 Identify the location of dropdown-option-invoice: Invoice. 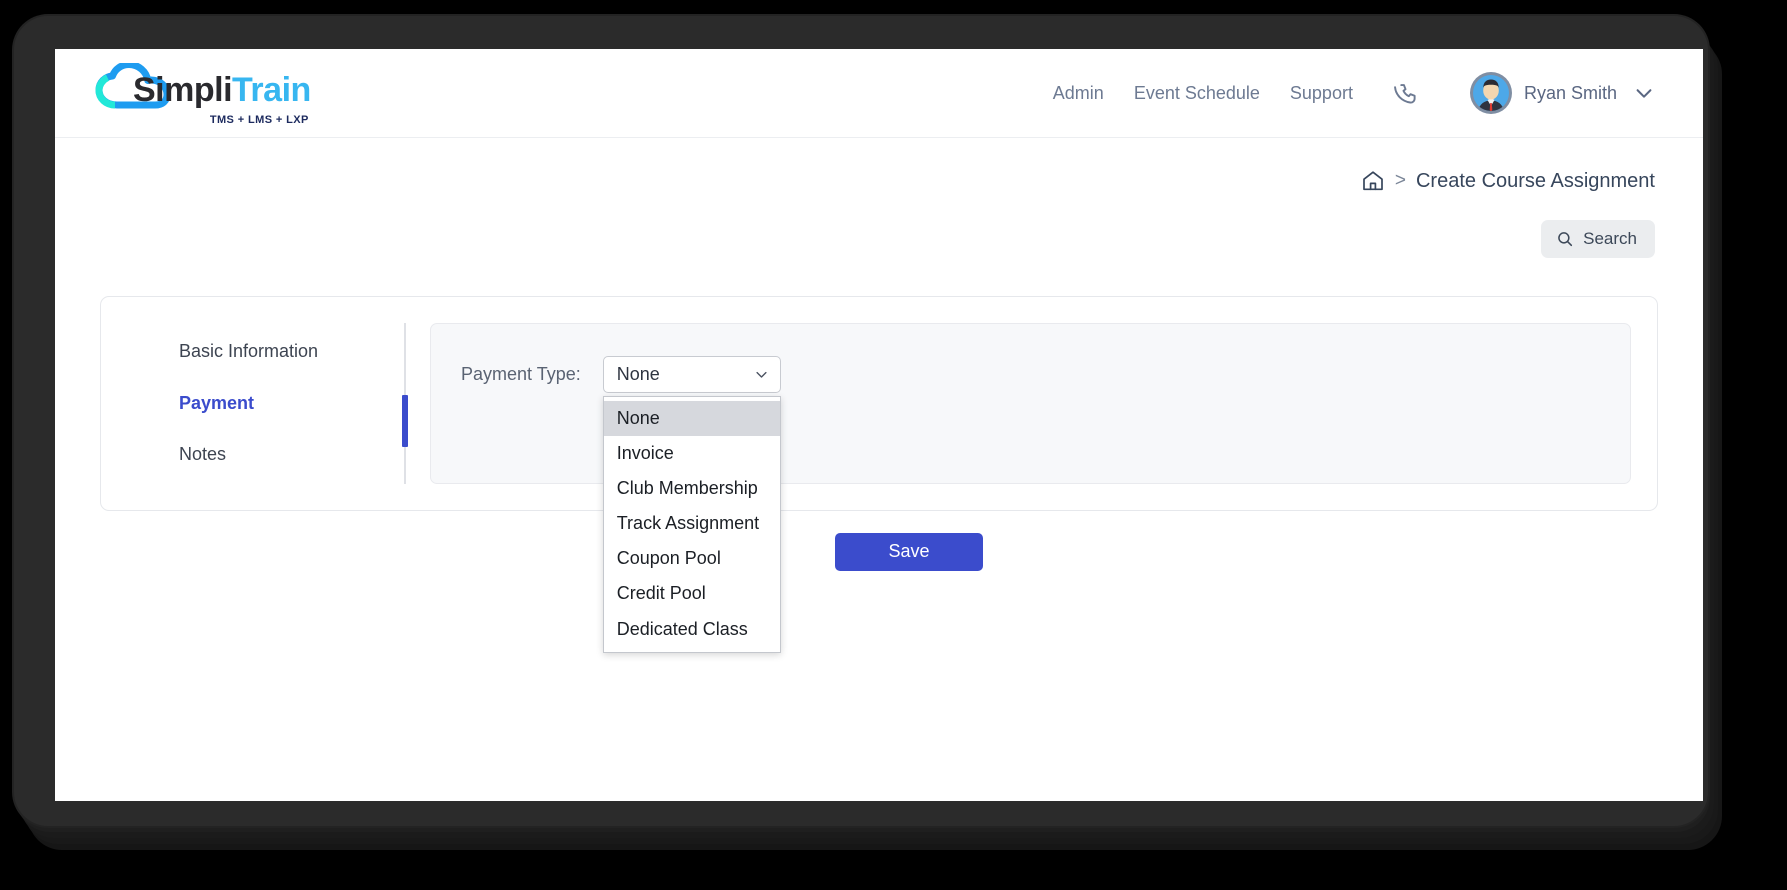
(692, 453).